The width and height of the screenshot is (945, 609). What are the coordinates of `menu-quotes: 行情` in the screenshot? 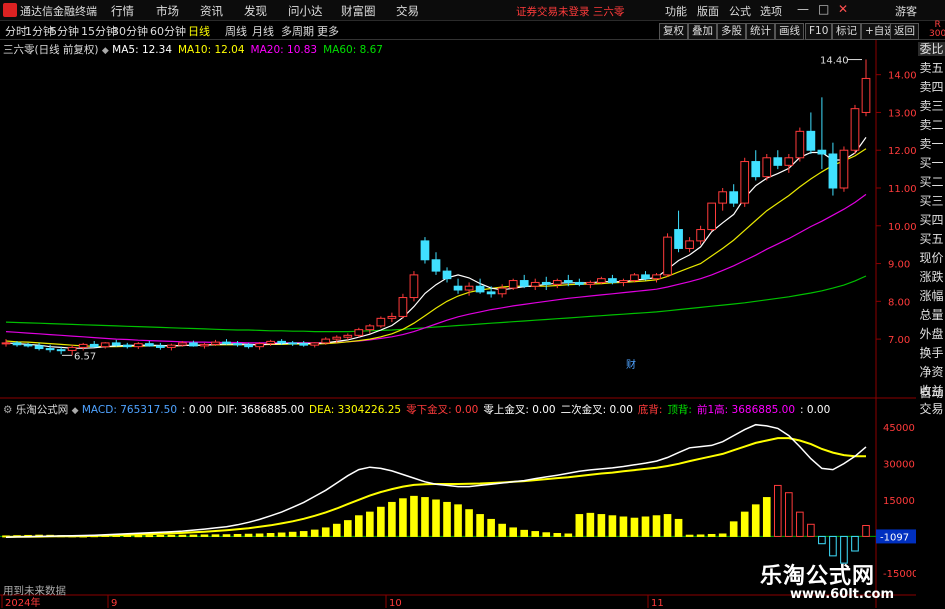 It's located at (122, 11).